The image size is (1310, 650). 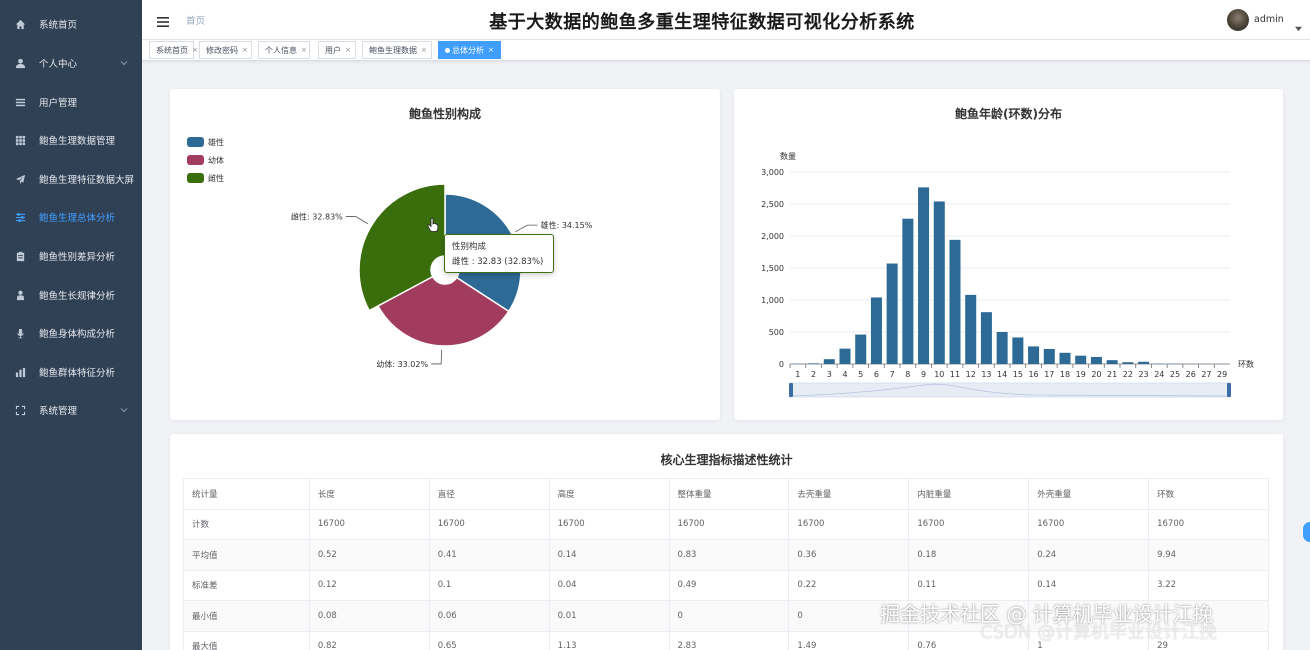 What do you see at coordinates (726, 494) in the screenshot?
I see `table-header-row: 统计量 长度 直径 高度 整体重量 去壳重量 内脏重量 外壳重量 环数` at bounding box center [726, 494].